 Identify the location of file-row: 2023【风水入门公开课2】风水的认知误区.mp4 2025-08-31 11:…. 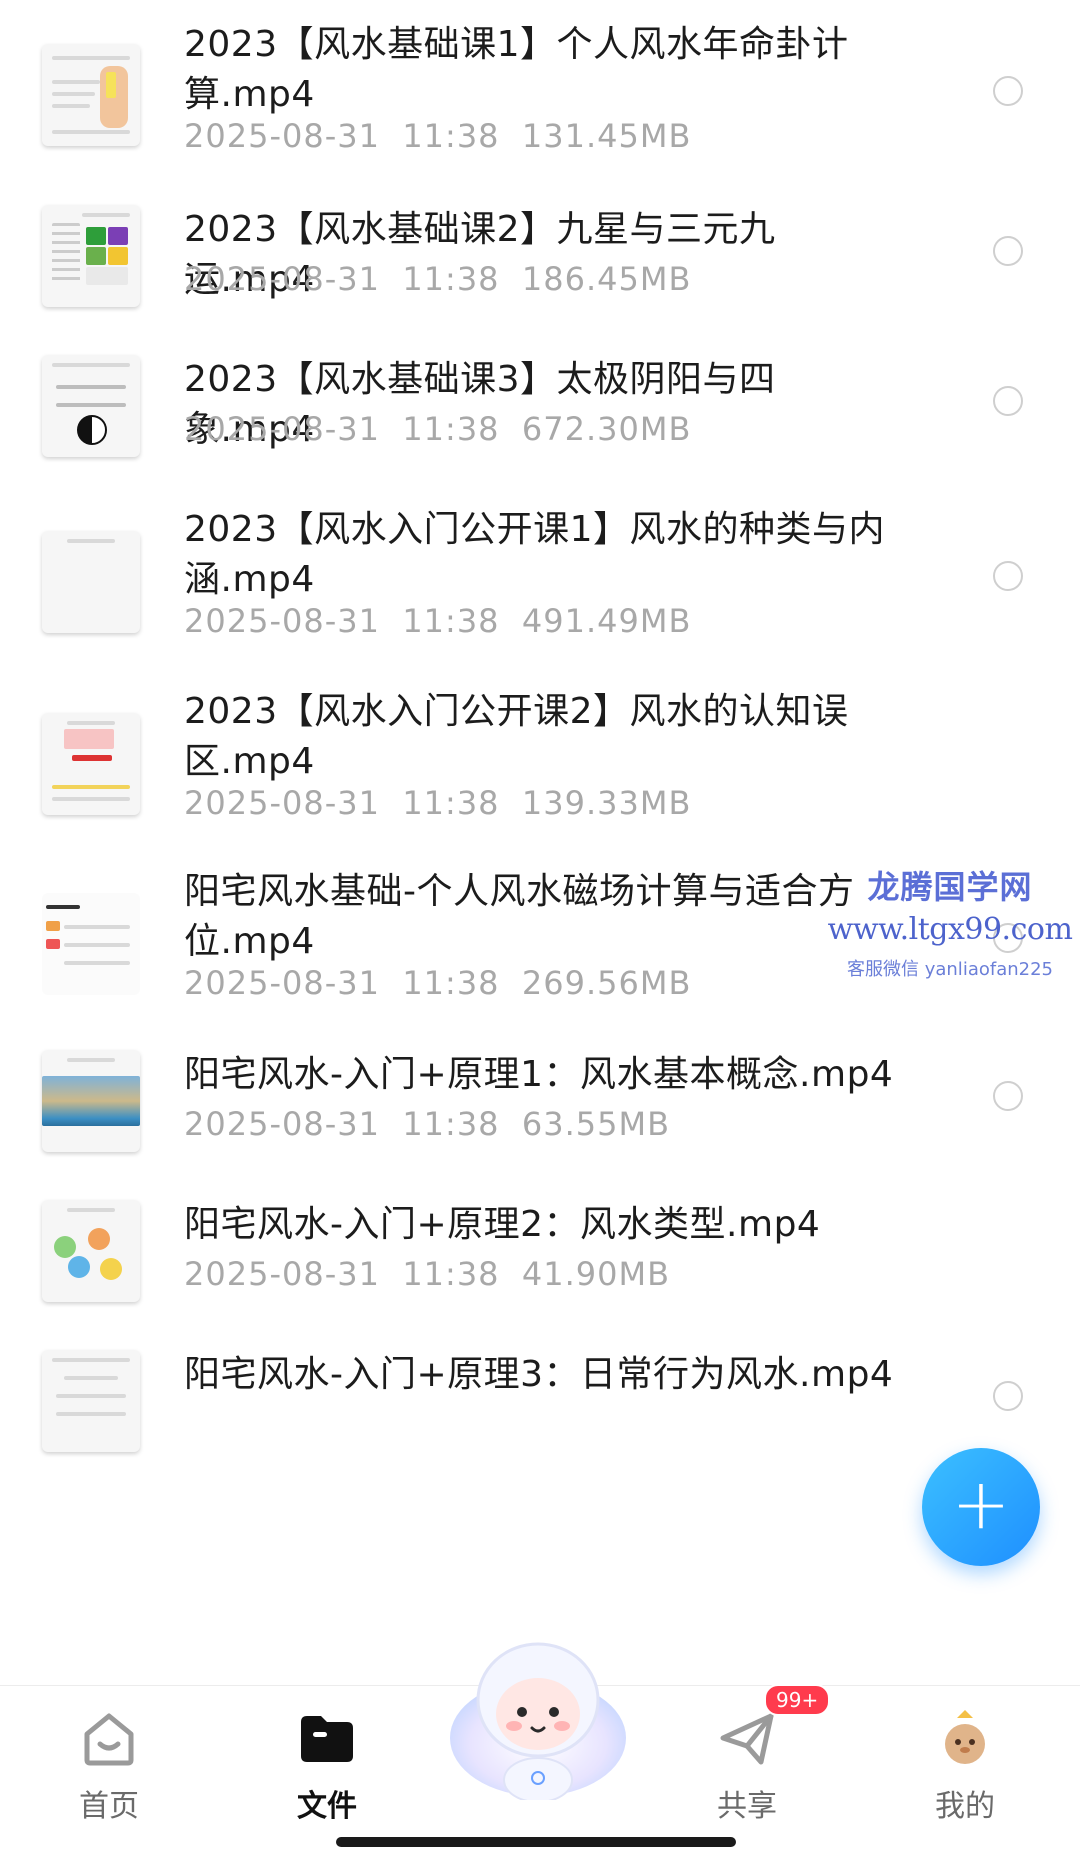
(540, 772).